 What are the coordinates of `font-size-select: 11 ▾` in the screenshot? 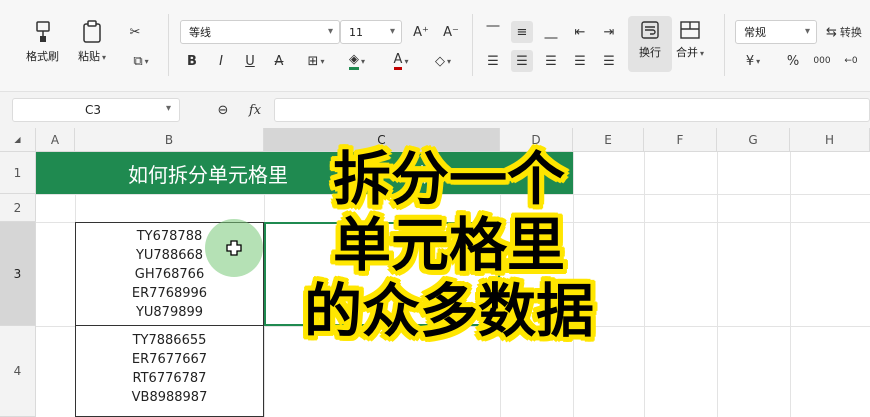 It's located at (371, 32).